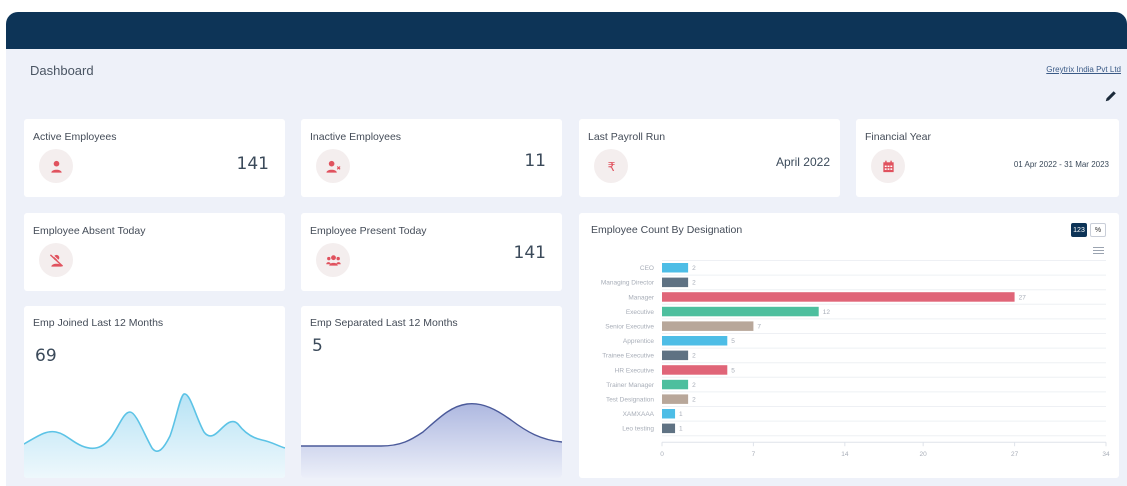 Image resolution: width=1127 pixels, height=486 pixels. Describe the element at coordinates (1106, 454) in the screenshot. I see `x-tick-label: 34` at that location.